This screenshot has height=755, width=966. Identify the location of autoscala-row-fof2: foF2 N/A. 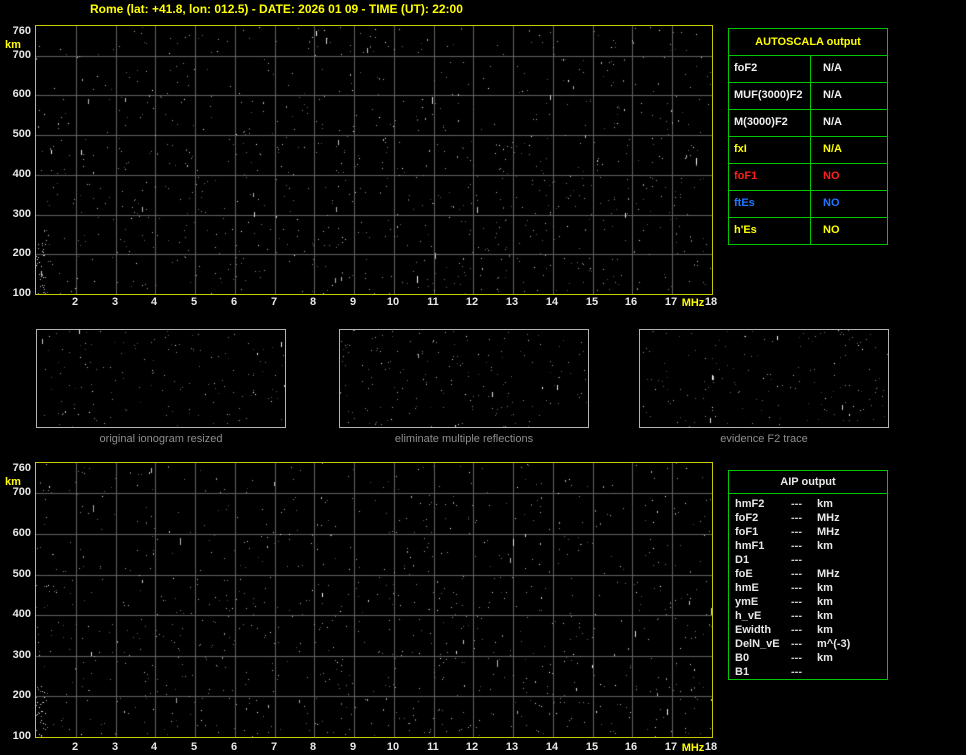
(808, 69).